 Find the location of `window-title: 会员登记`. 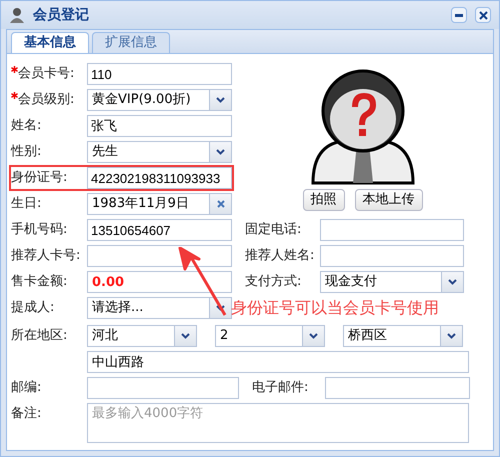

window-title: 会员登记 is located at coordinates (61, 15).